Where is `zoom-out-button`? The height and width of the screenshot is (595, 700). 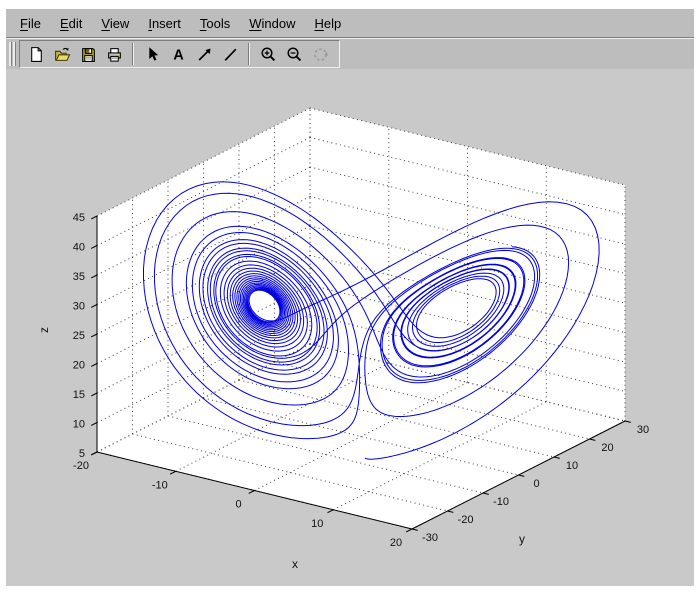
zoom-out-button is located at coordinates (294, 54).